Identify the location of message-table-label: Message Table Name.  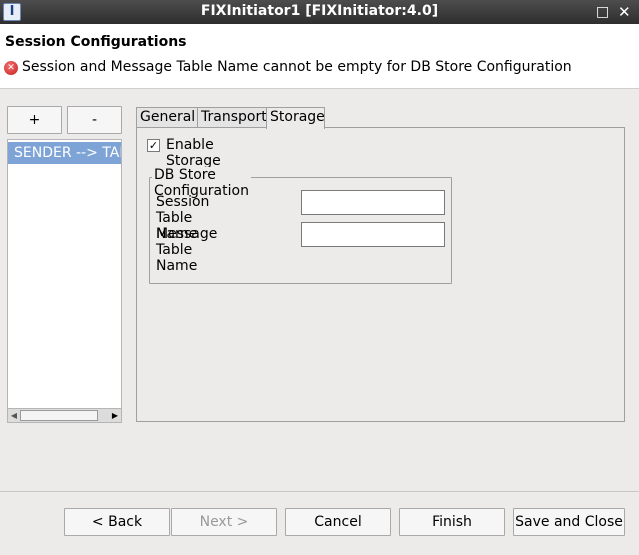
(187, 250).